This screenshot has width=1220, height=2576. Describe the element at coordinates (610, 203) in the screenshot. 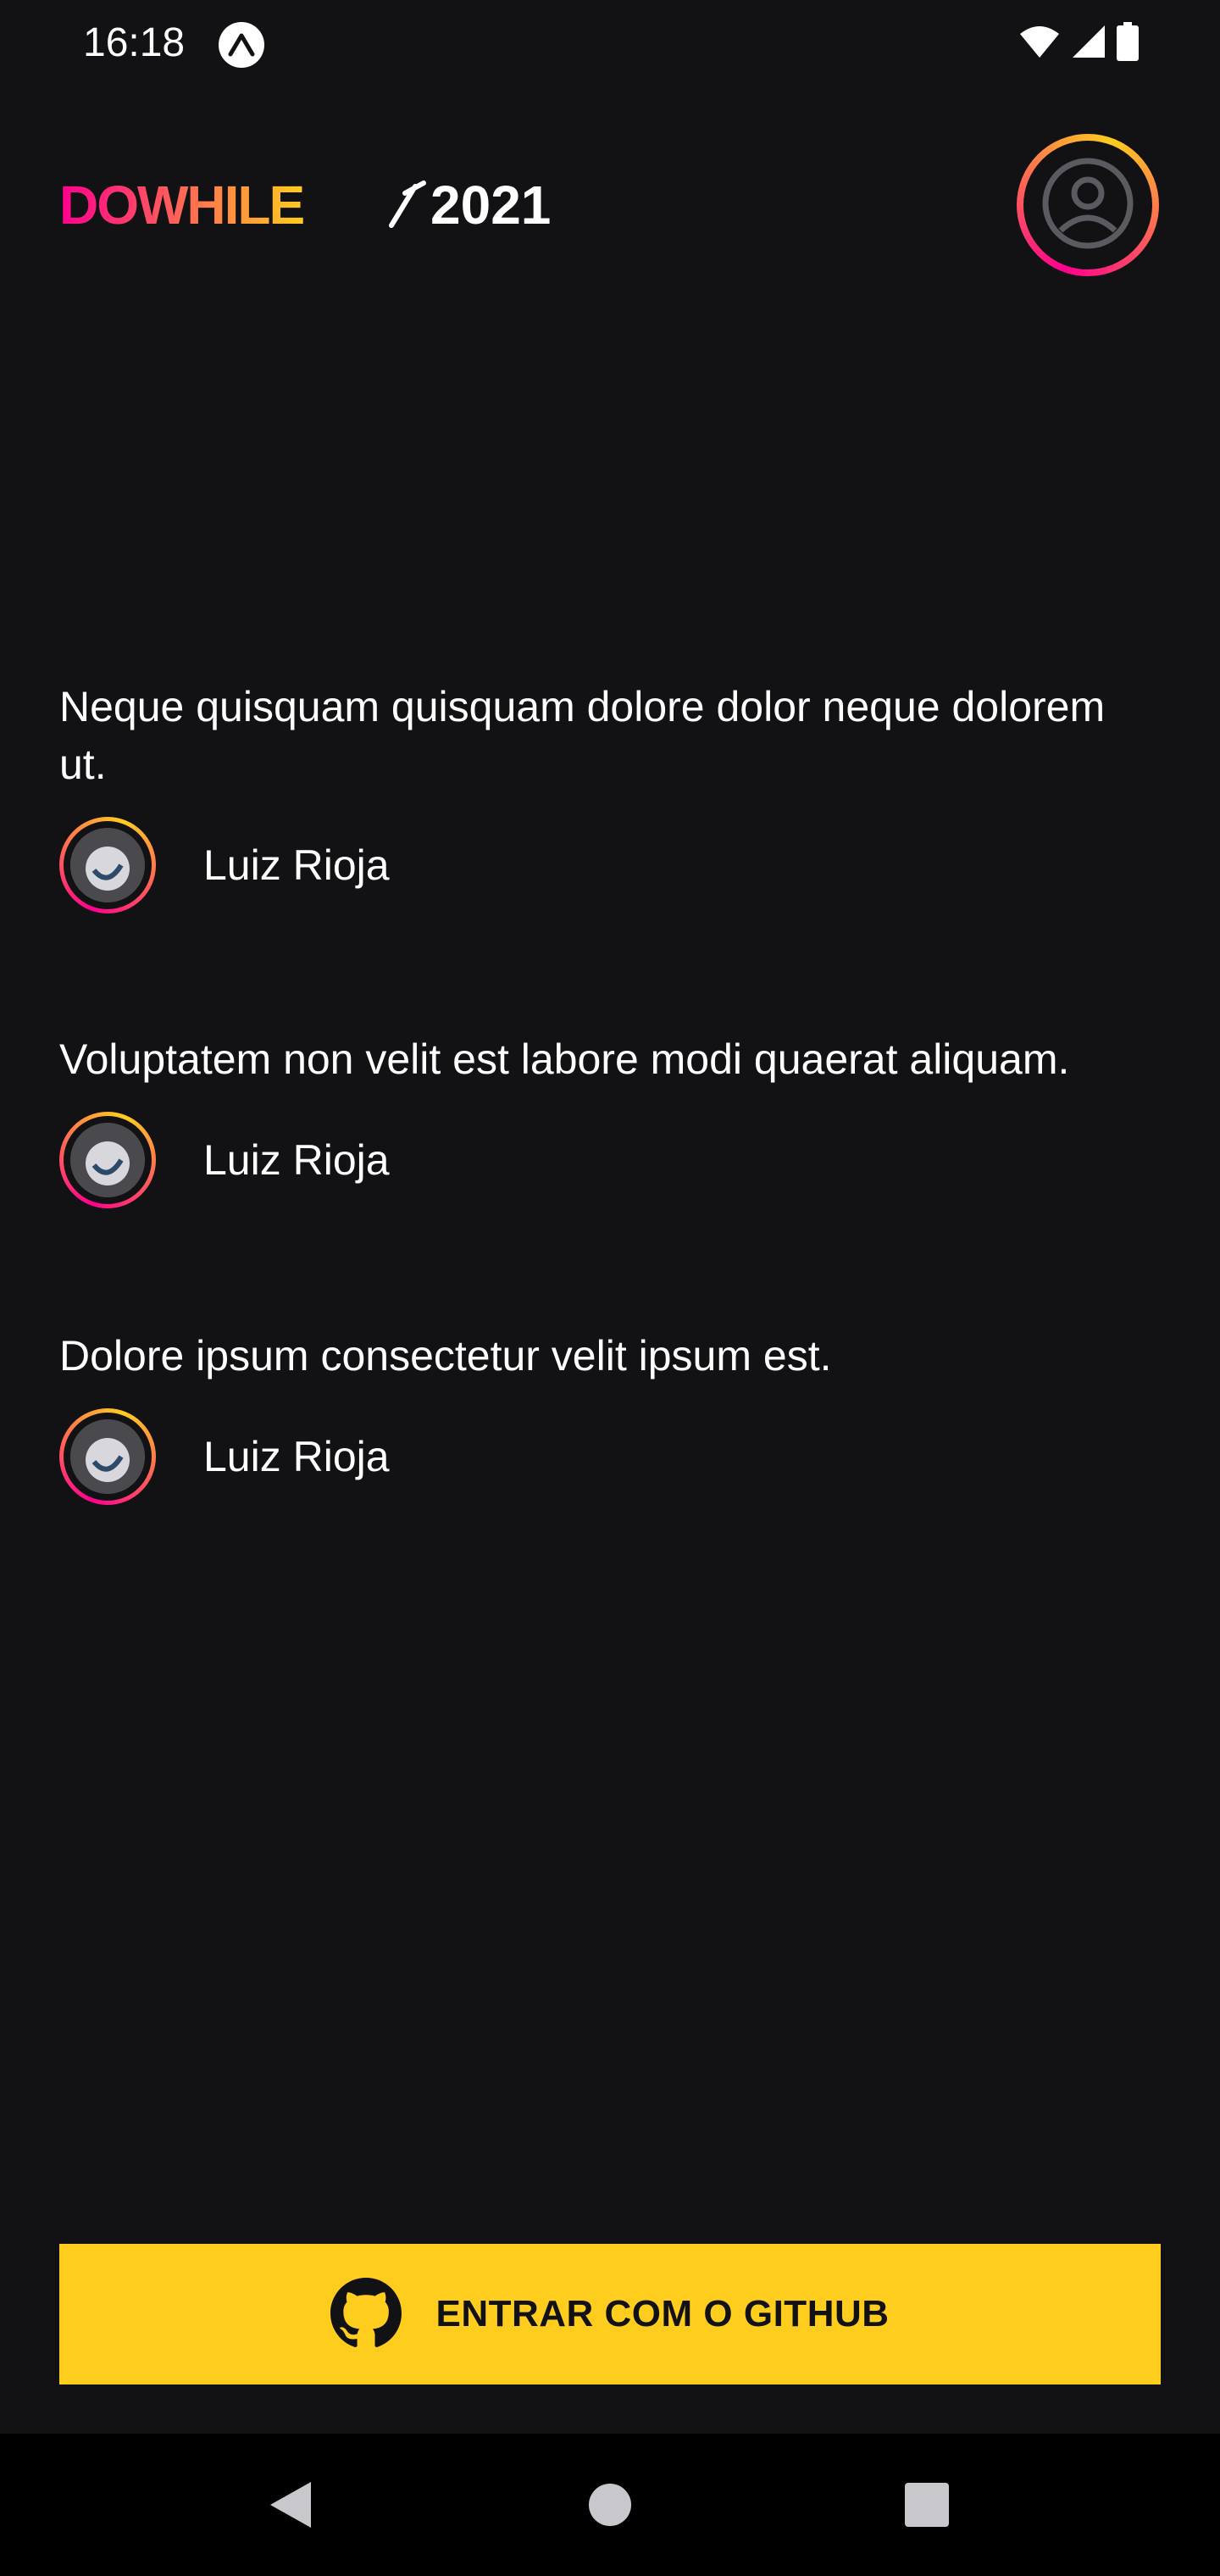

I see `header: DOWHILE 2021` at that location.